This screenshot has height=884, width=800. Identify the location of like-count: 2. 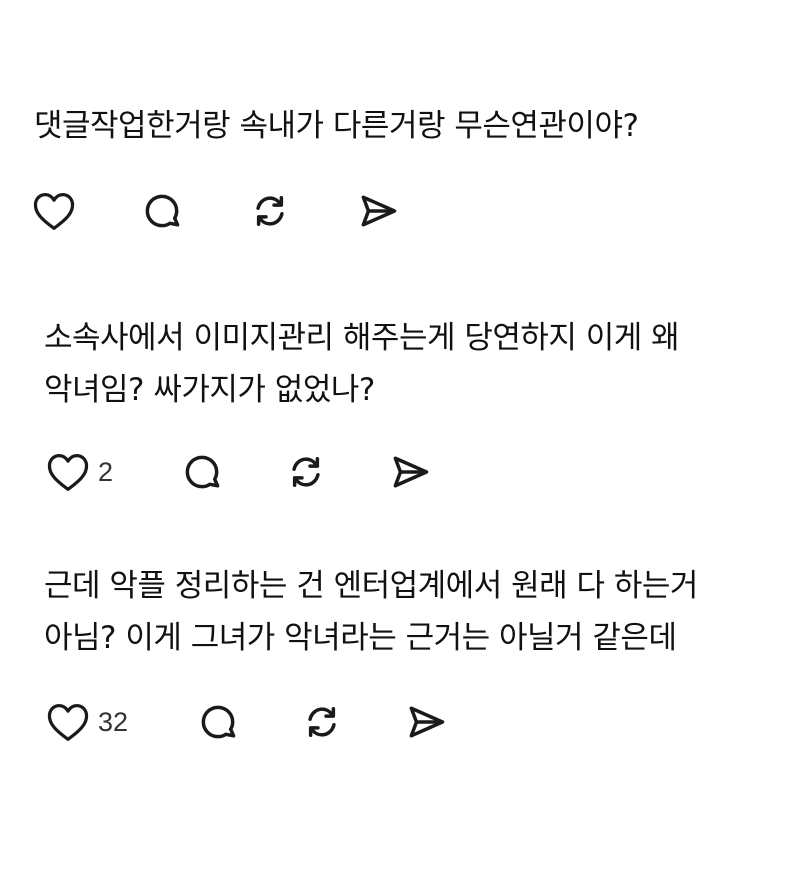
(106, 472).